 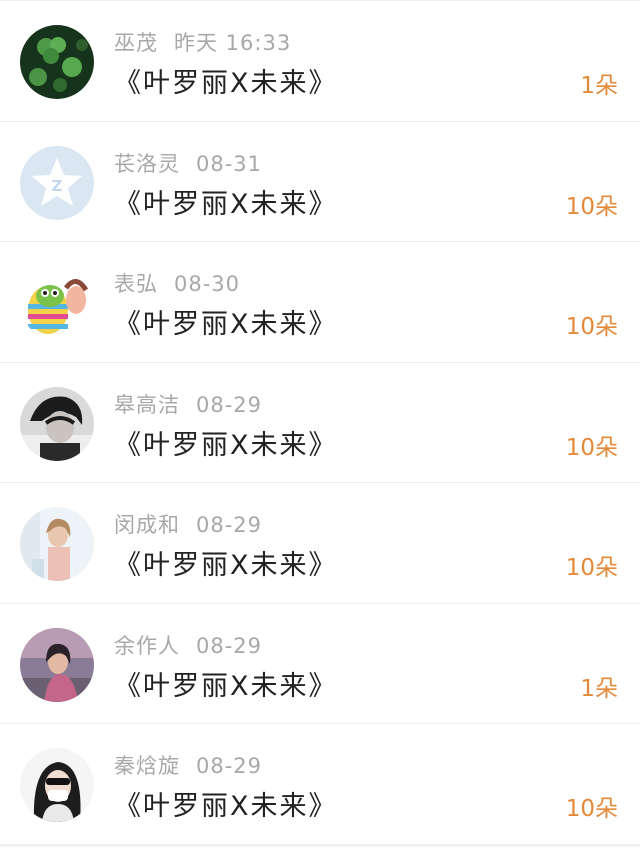 I want to click on sender-name: 余作人, so click(x=147, y=645).